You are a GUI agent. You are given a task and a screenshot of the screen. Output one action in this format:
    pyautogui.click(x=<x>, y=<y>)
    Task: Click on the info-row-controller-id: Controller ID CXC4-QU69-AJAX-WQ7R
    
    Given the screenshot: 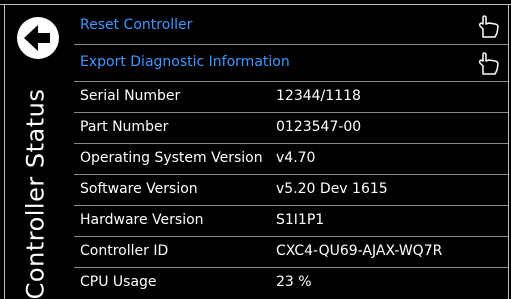 What is the action you would take?
    pyautogui.click(x=291, y=252)
    